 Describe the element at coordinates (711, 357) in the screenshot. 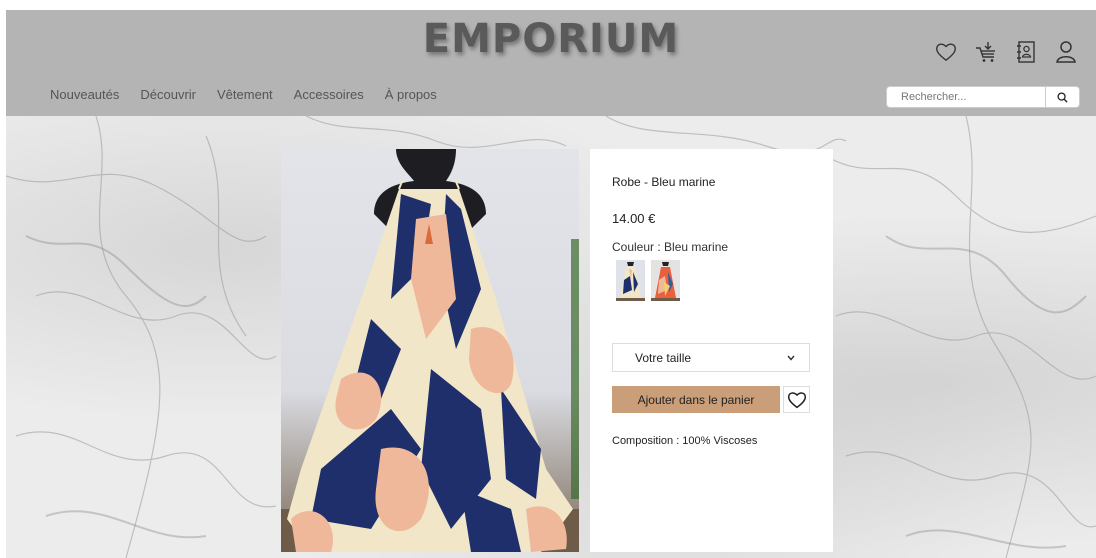

I see `size-select: Votre taille` at that location.